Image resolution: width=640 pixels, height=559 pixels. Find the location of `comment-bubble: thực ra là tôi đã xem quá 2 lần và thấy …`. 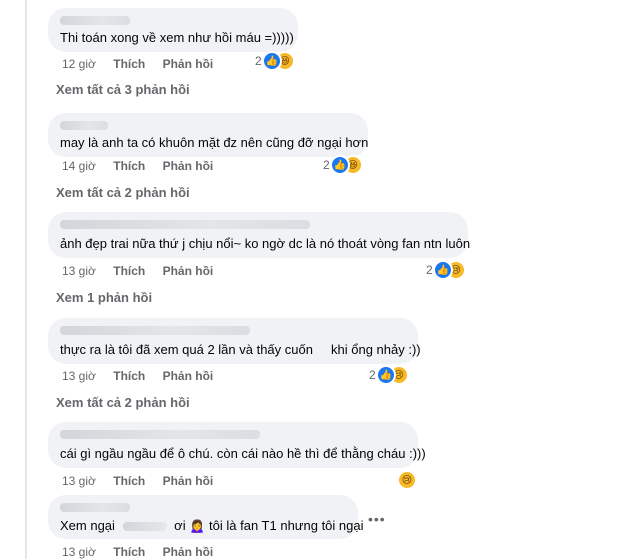

comment-bubble: thực ra là tôi đã xem quá 2 lần và thấy … is located at coordinates (234, 341).